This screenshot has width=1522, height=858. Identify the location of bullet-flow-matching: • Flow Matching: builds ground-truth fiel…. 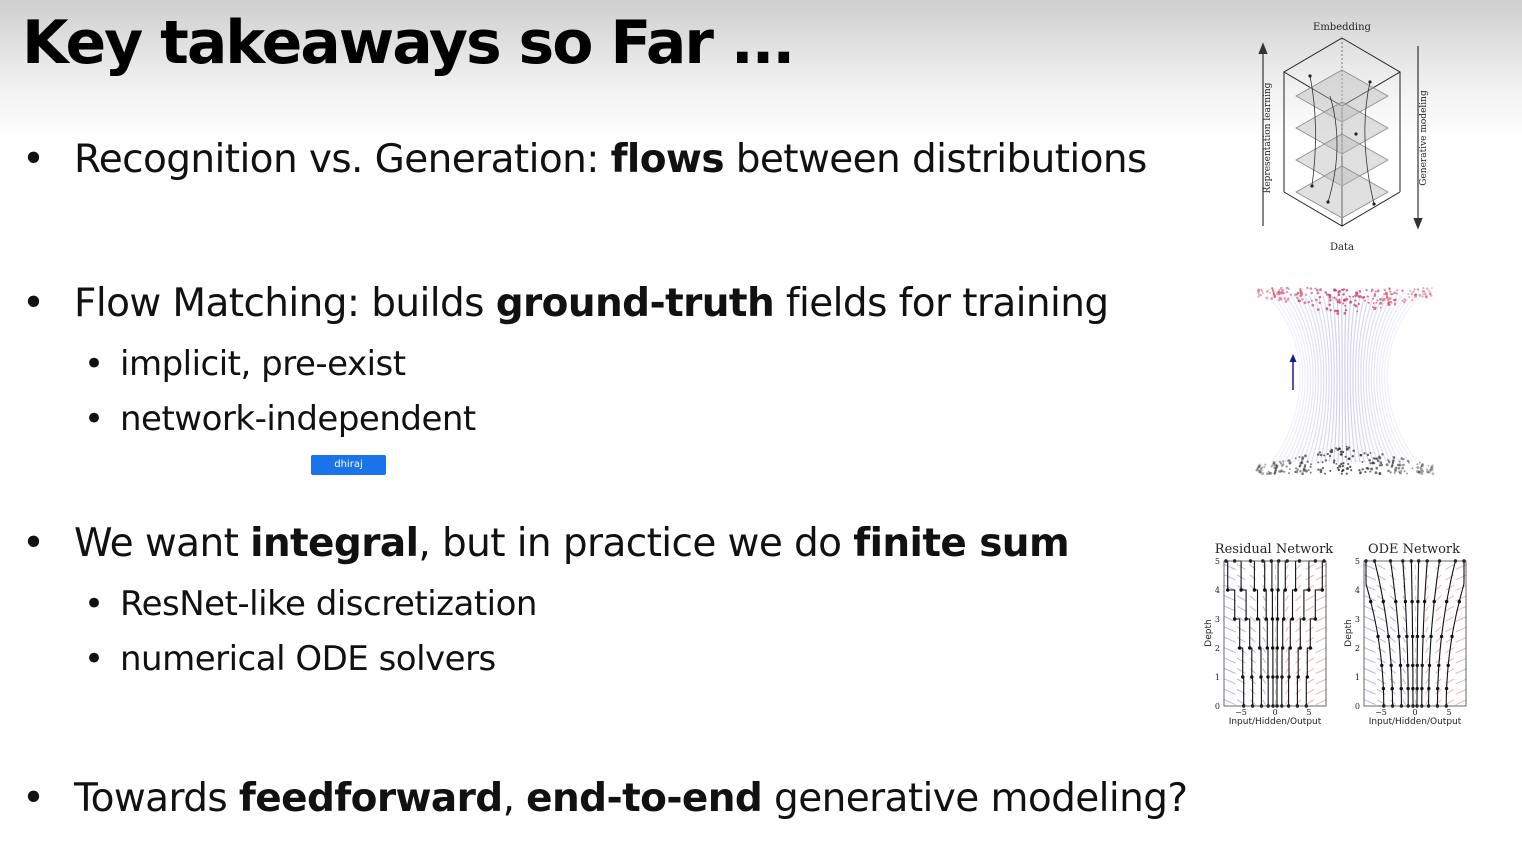
(565, 304).